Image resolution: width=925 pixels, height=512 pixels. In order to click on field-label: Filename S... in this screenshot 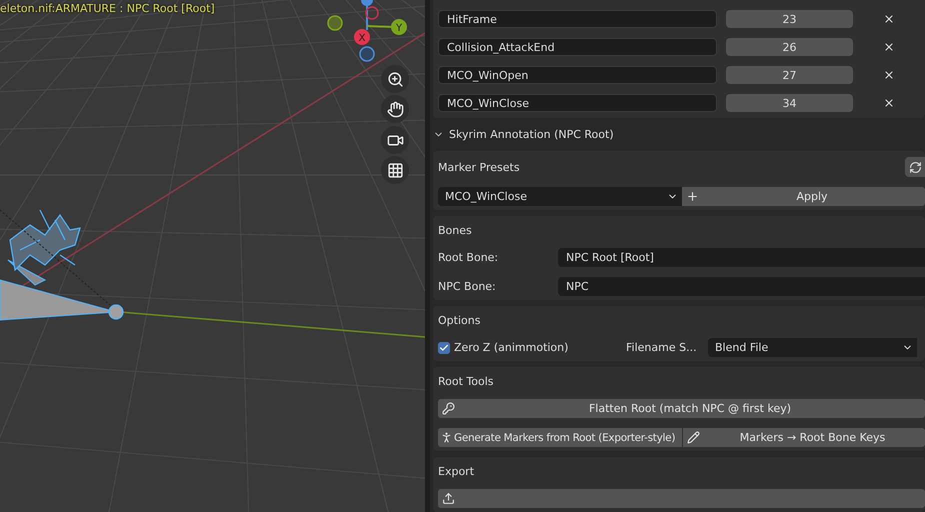, I will do `click(662, 347)`.